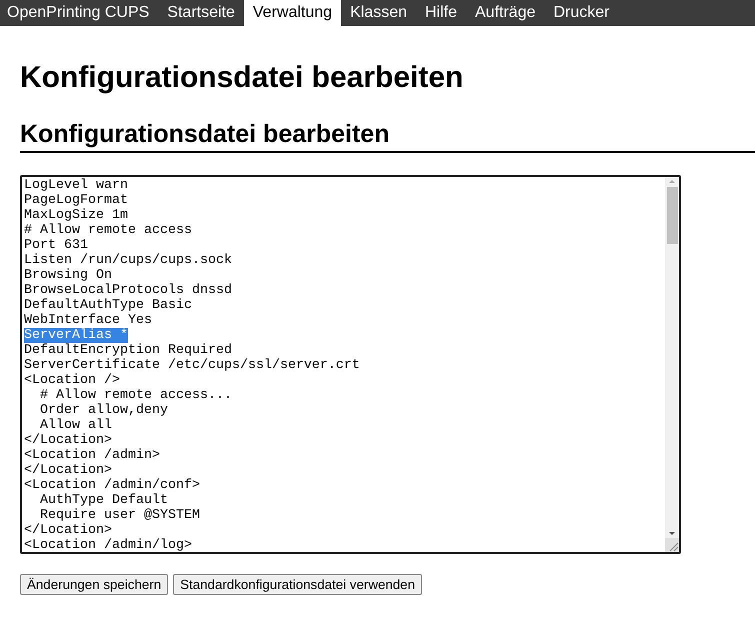 This screenshot has width=755, height=630. What do you see at coordinates (68, 275) in the screenshot?
I see `config-line: Browsing On` at bounding box center [68, 275].